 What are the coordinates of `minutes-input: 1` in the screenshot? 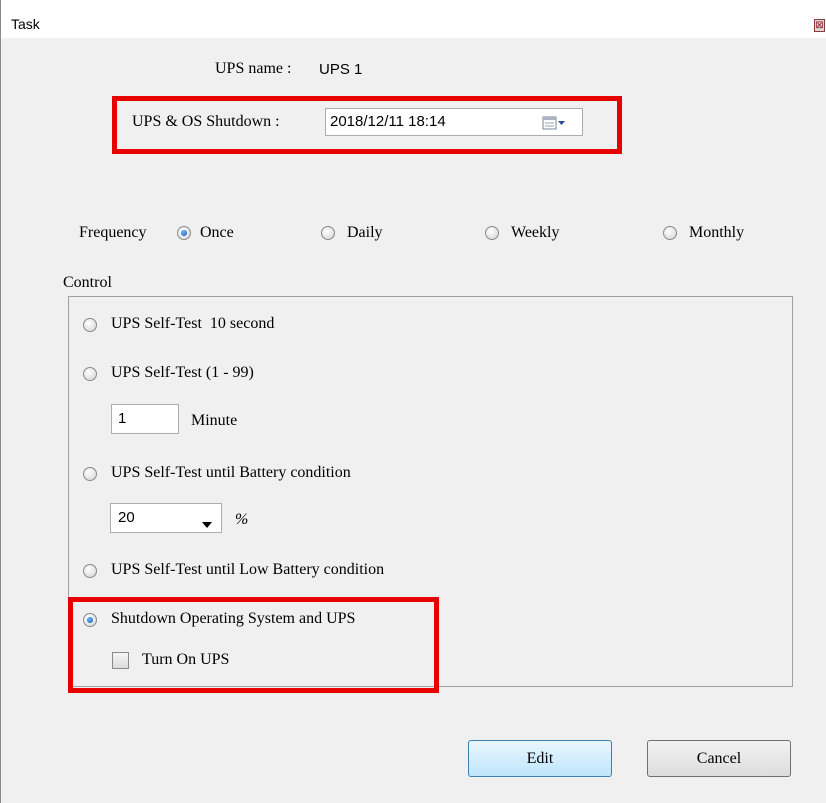 It's located at (145, 419).